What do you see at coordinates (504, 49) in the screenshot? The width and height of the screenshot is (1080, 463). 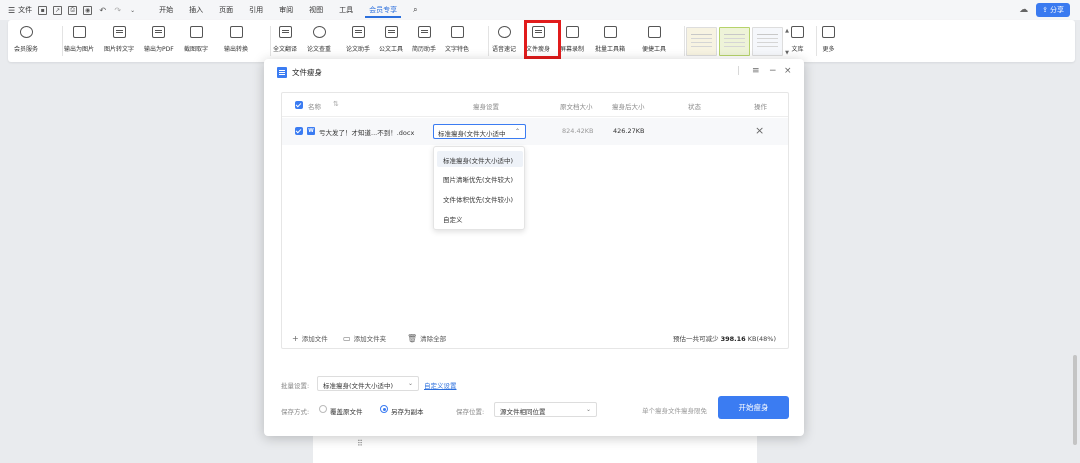 I see `tool-label: 语音速记` at bounding box center [504, 49].